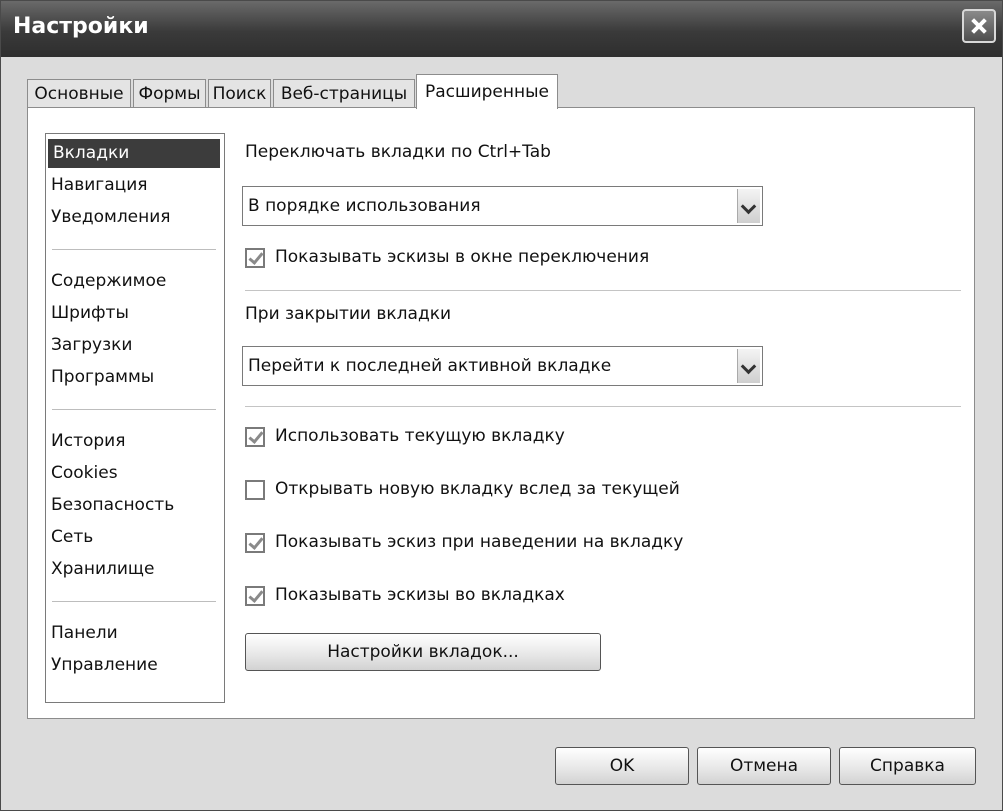 The image size is (1003, 811). What do you see at coordinates (622, 766) in the screenshot?
I see `ok-button: OK` at bounding box center [622, 766].